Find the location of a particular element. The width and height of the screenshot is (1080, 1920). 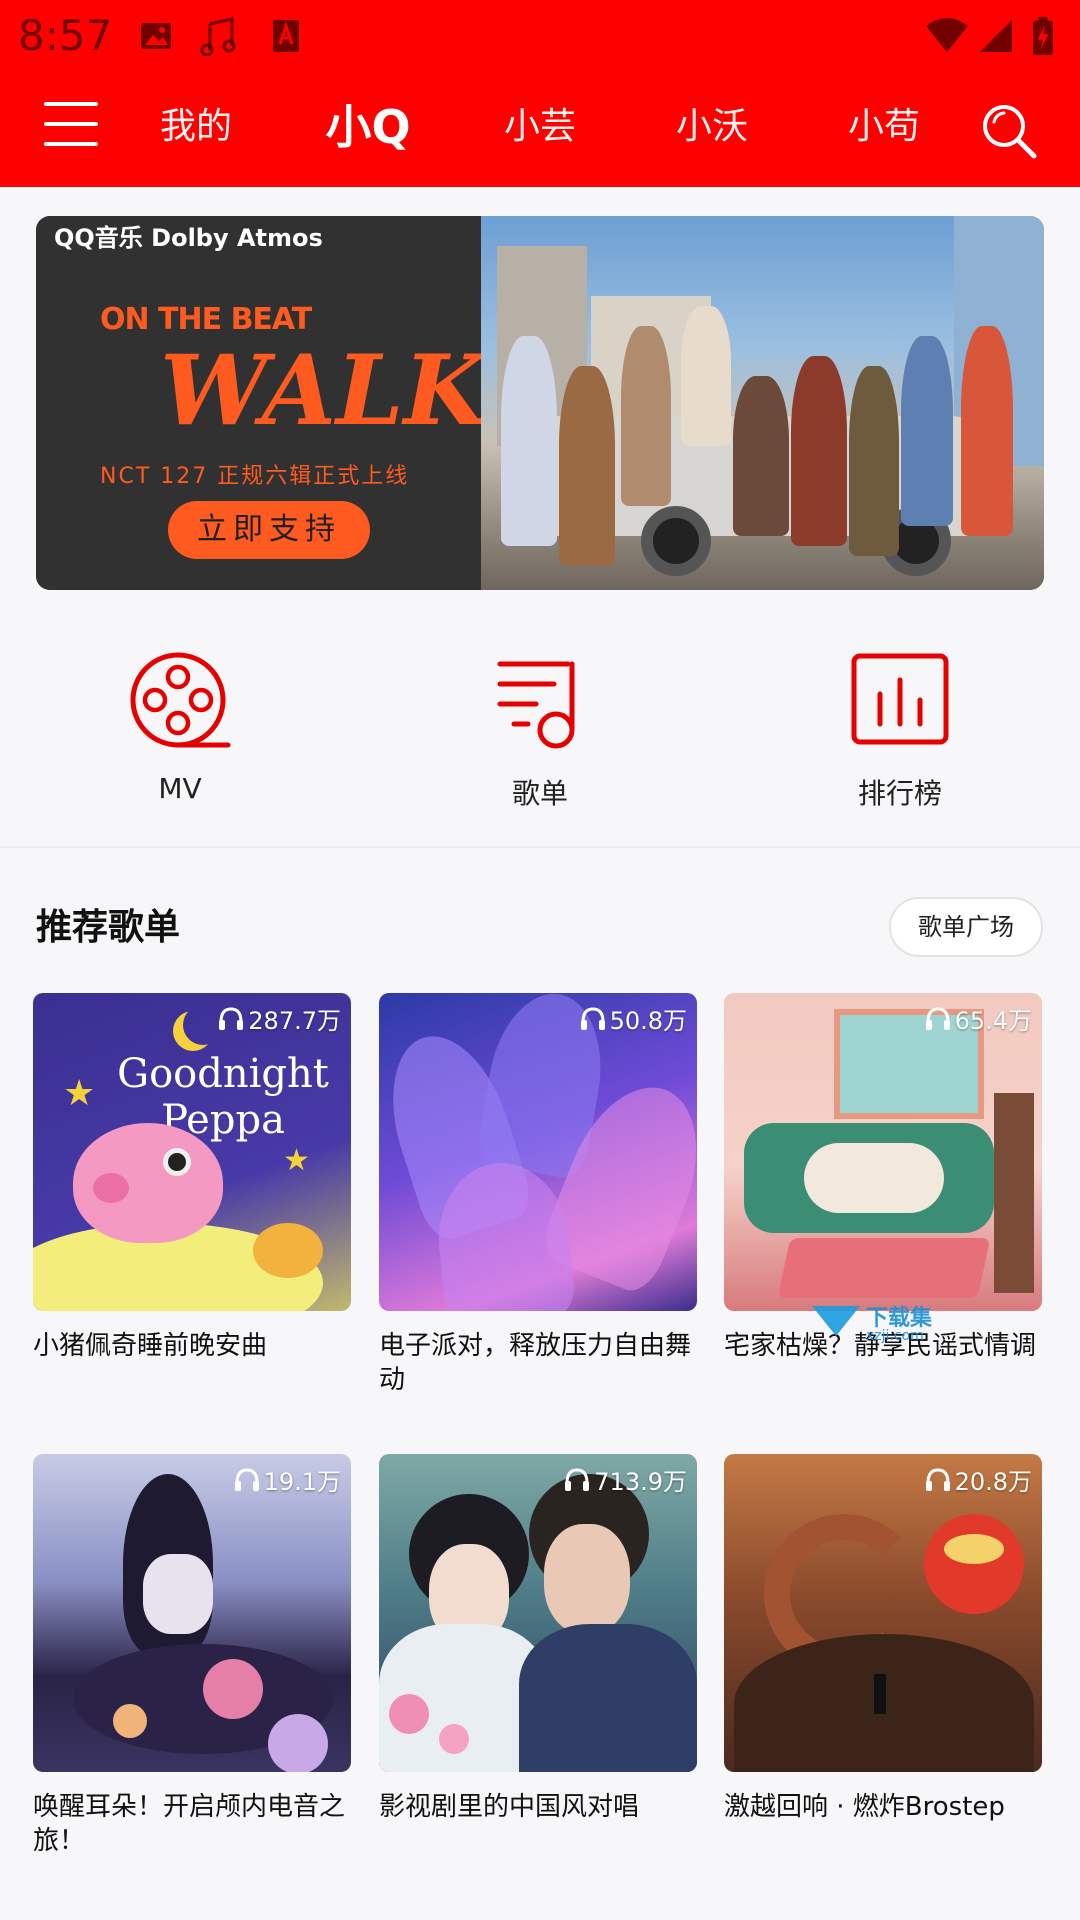

banner-subtitle: ON THE BEAT is located at coordinates (206, 319).